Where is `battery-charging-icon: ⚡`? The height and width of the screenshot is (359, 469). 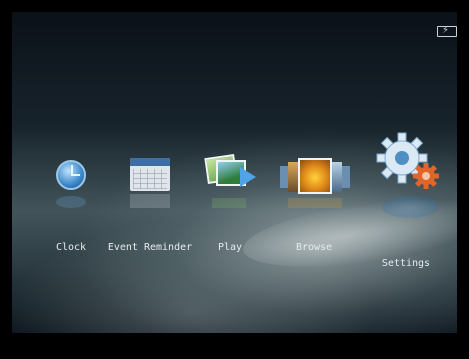 battery-charging-icon: ⚡ is located at coordinates (447, 31).